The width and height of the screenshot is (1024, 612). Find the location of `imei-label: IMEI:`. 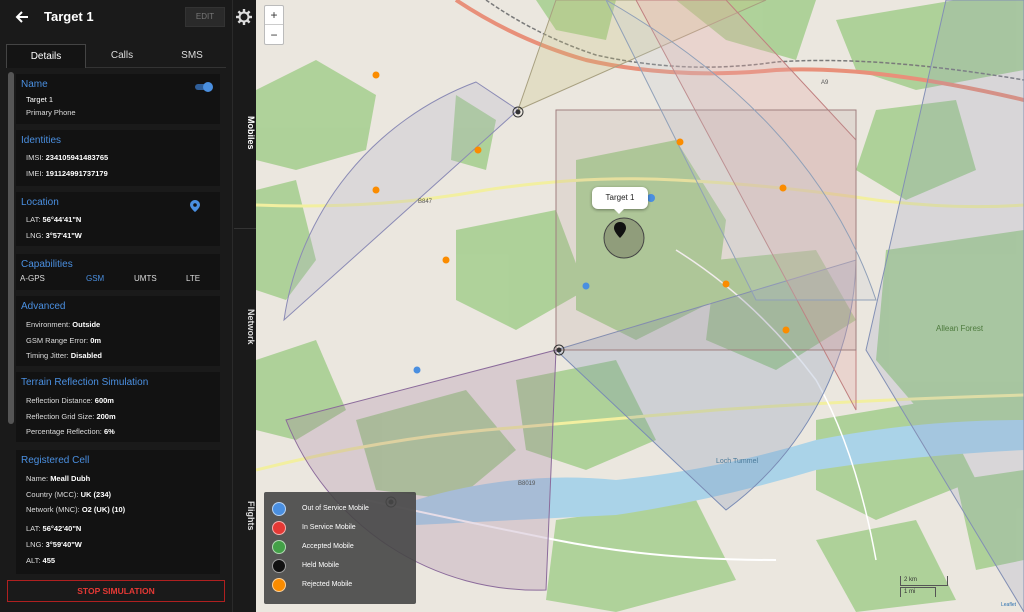

imei-label: IMEI: is located at coordinates (35, 173).